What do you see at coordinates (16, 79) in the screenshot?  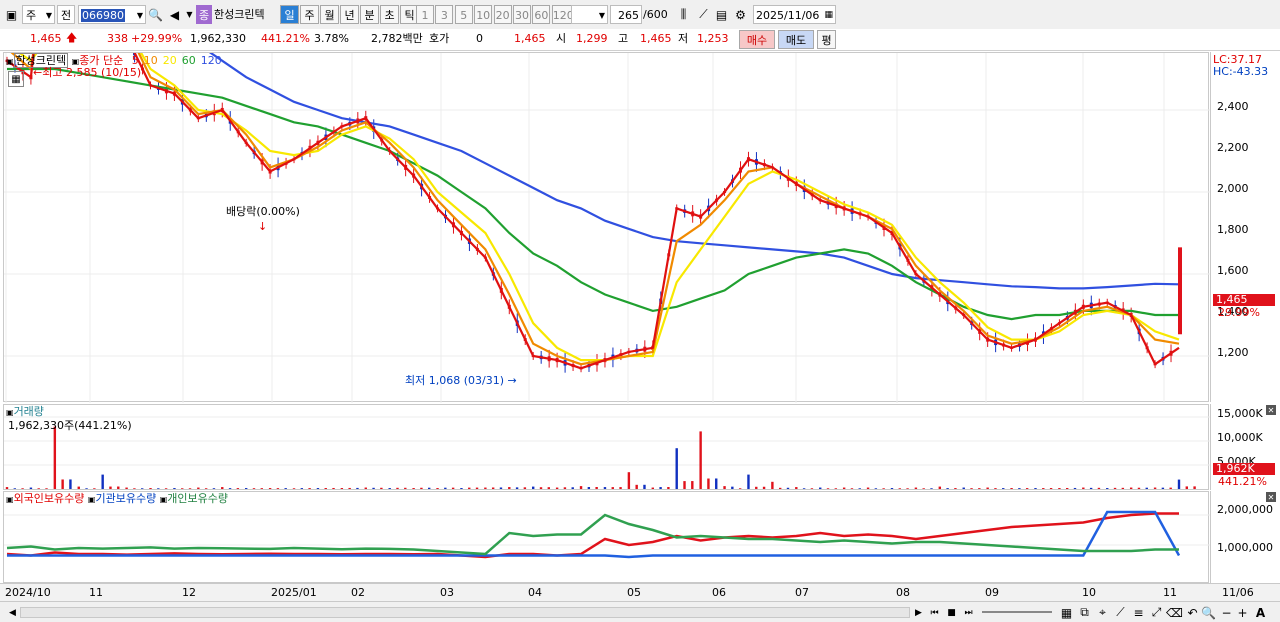 I see `calculator-icon: ▦` at bounding box center [16, 79].